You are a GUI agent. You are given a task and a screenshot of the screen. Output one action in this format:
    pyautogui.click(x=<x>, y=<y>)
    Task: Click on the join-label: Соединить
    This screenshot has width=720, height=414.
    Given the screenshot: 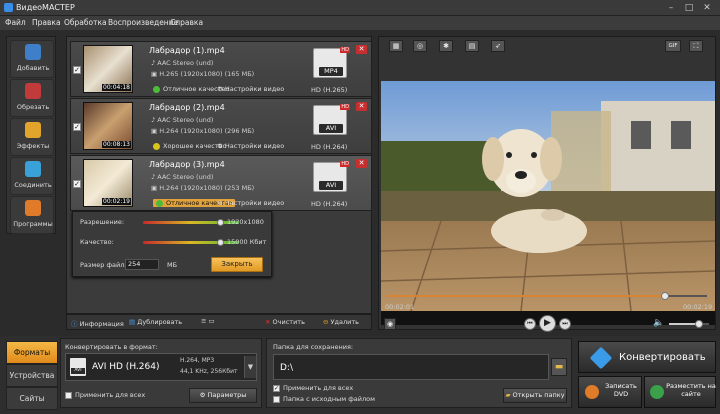 What is the action you would take?
    pyautogui.click(x=33, y=185)
    